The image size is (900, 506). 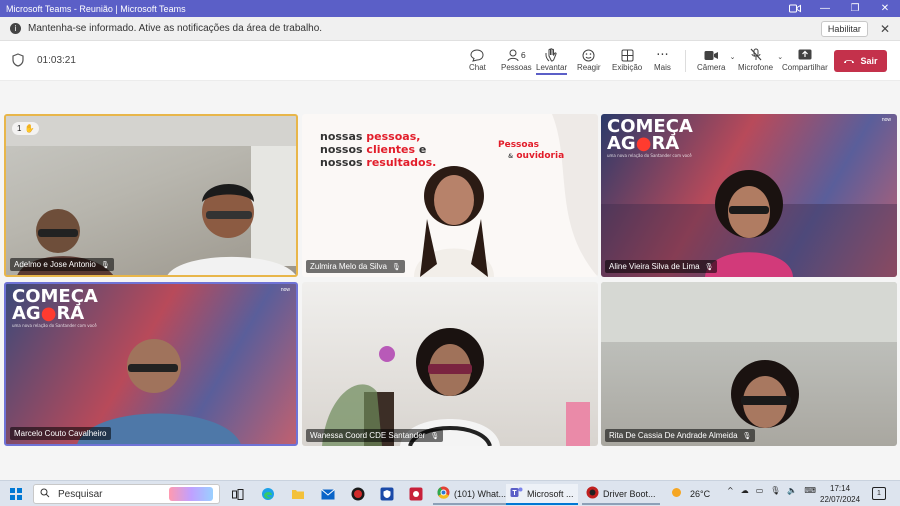 I want to click on show-hidden-icons-chevron-icon: ^, so click(x=730, y=490).